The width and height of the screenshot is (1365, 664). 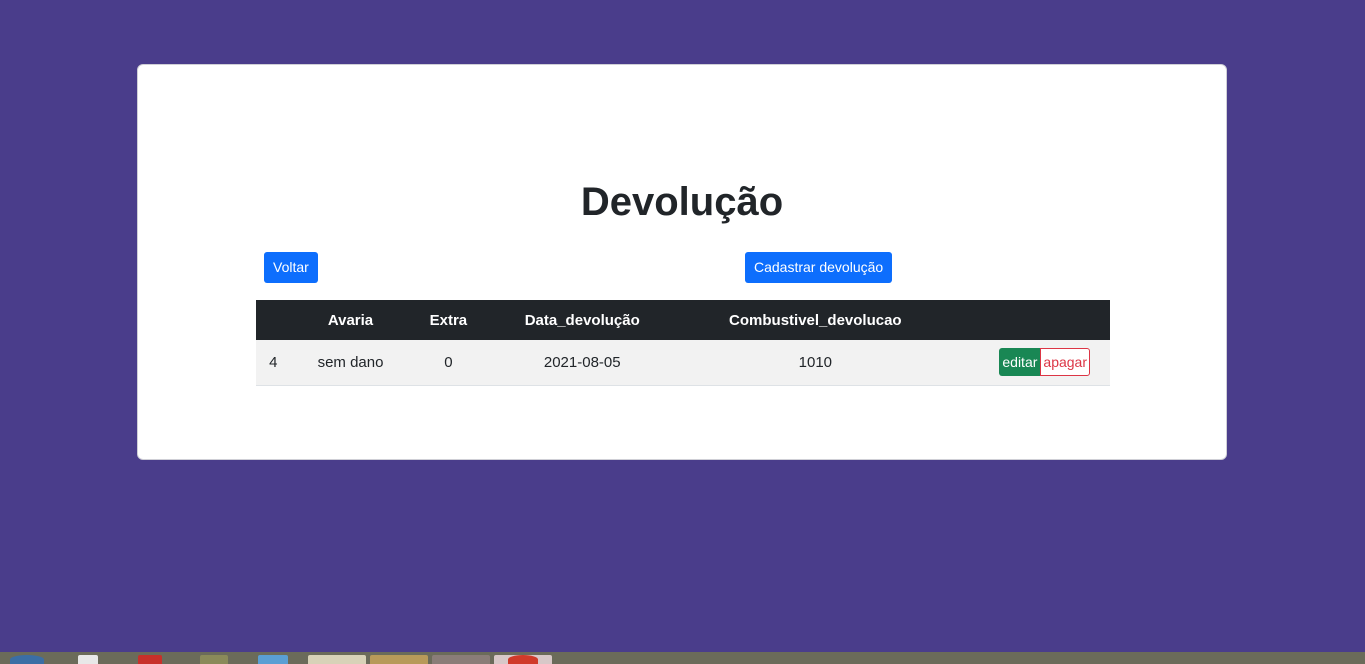 I want to click on delete-button: apagar, so click(x=1065, y=362).